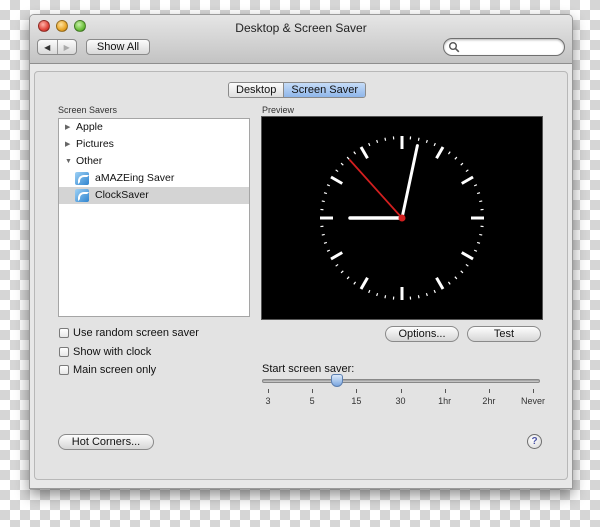  What do you see at coordinates (82, 195) in the screenshot?
I see `screen-saver-icon` at bounding box center [82, 195].